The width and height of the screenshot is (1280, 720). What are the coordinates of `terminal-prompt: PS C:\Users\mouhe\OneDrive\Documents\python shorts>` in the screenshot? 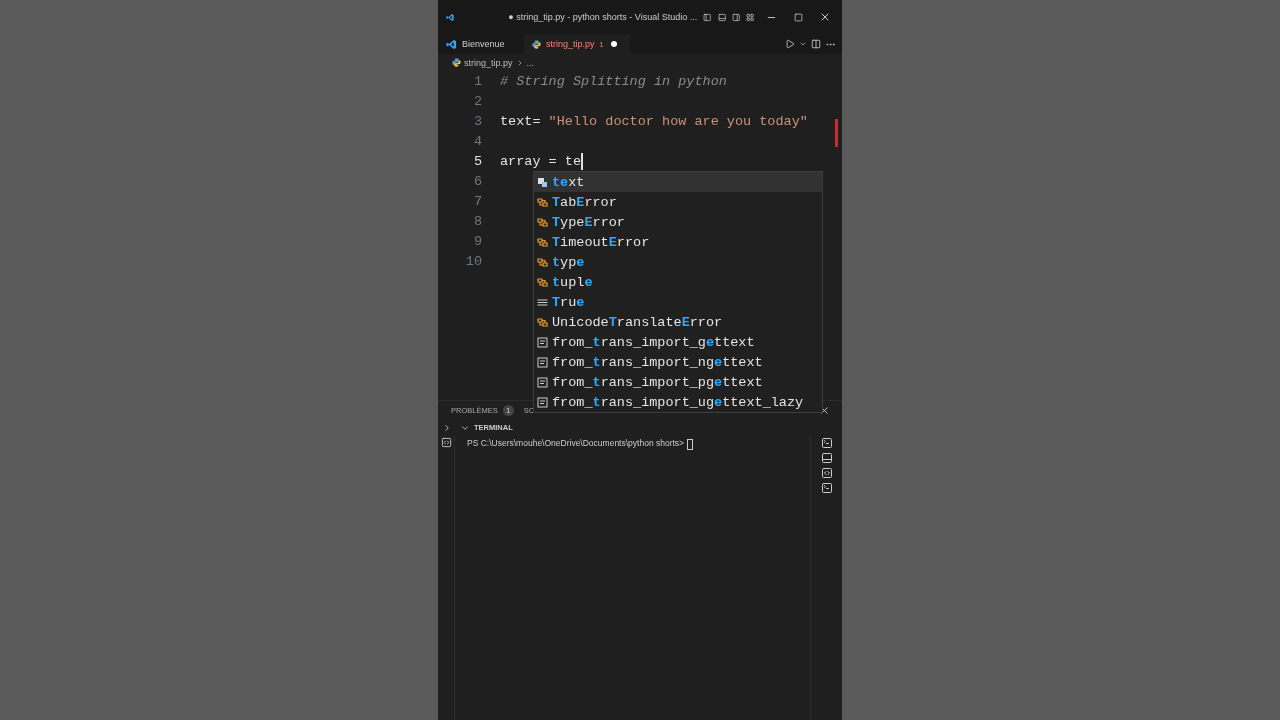 It's located at (576, 443).